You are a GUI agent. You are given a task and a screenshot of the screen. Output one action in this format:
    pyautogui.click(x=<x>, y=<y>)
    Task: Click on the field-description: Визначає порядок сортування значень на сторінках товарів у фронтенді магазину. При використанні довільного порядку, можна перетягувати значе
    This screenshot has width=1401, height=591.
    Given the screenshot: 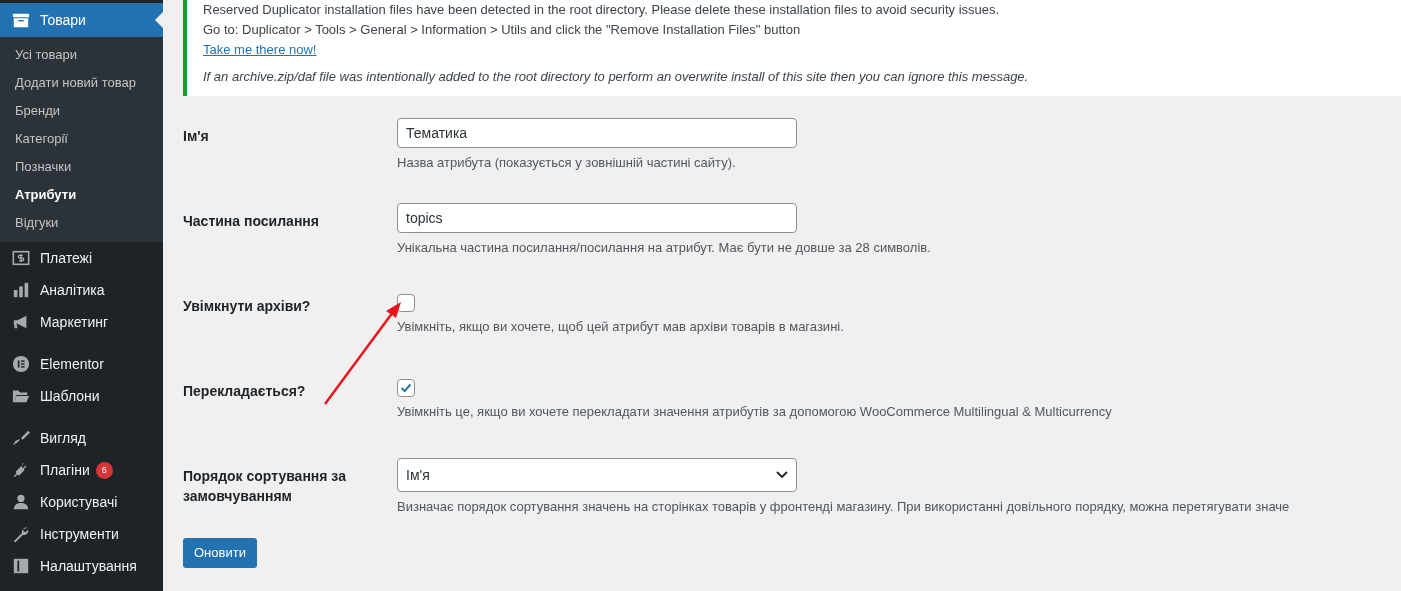 What is the action you would take?
    pyautogui.click(x=843, y=507)
    